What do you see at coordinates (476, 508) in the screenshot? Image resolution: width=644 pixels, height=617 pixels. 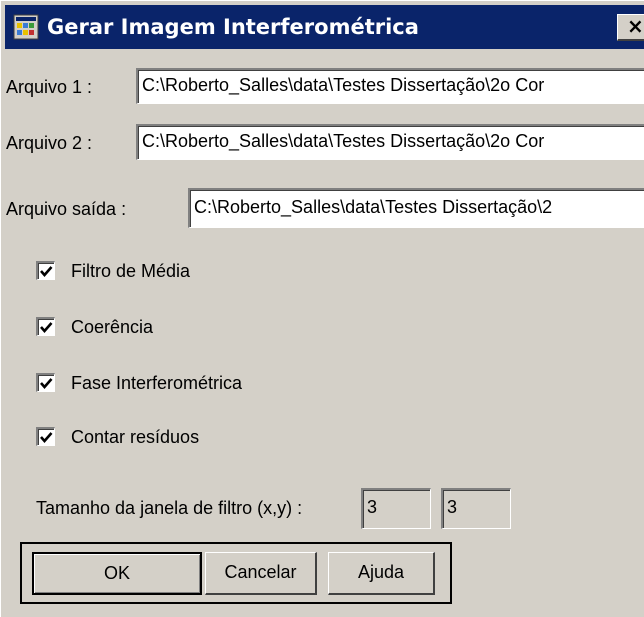 I see `filter-y-input: 3` at bounding box center [476, 508].